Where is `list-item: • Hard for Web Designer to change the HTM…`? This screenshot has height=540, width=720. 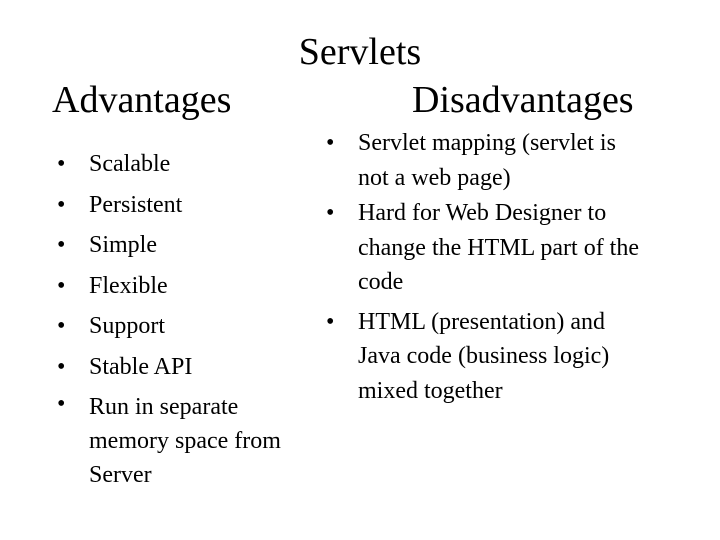
list-item: • Hard for Web Designer to change the HTM… is located at coordinates (486, 248).